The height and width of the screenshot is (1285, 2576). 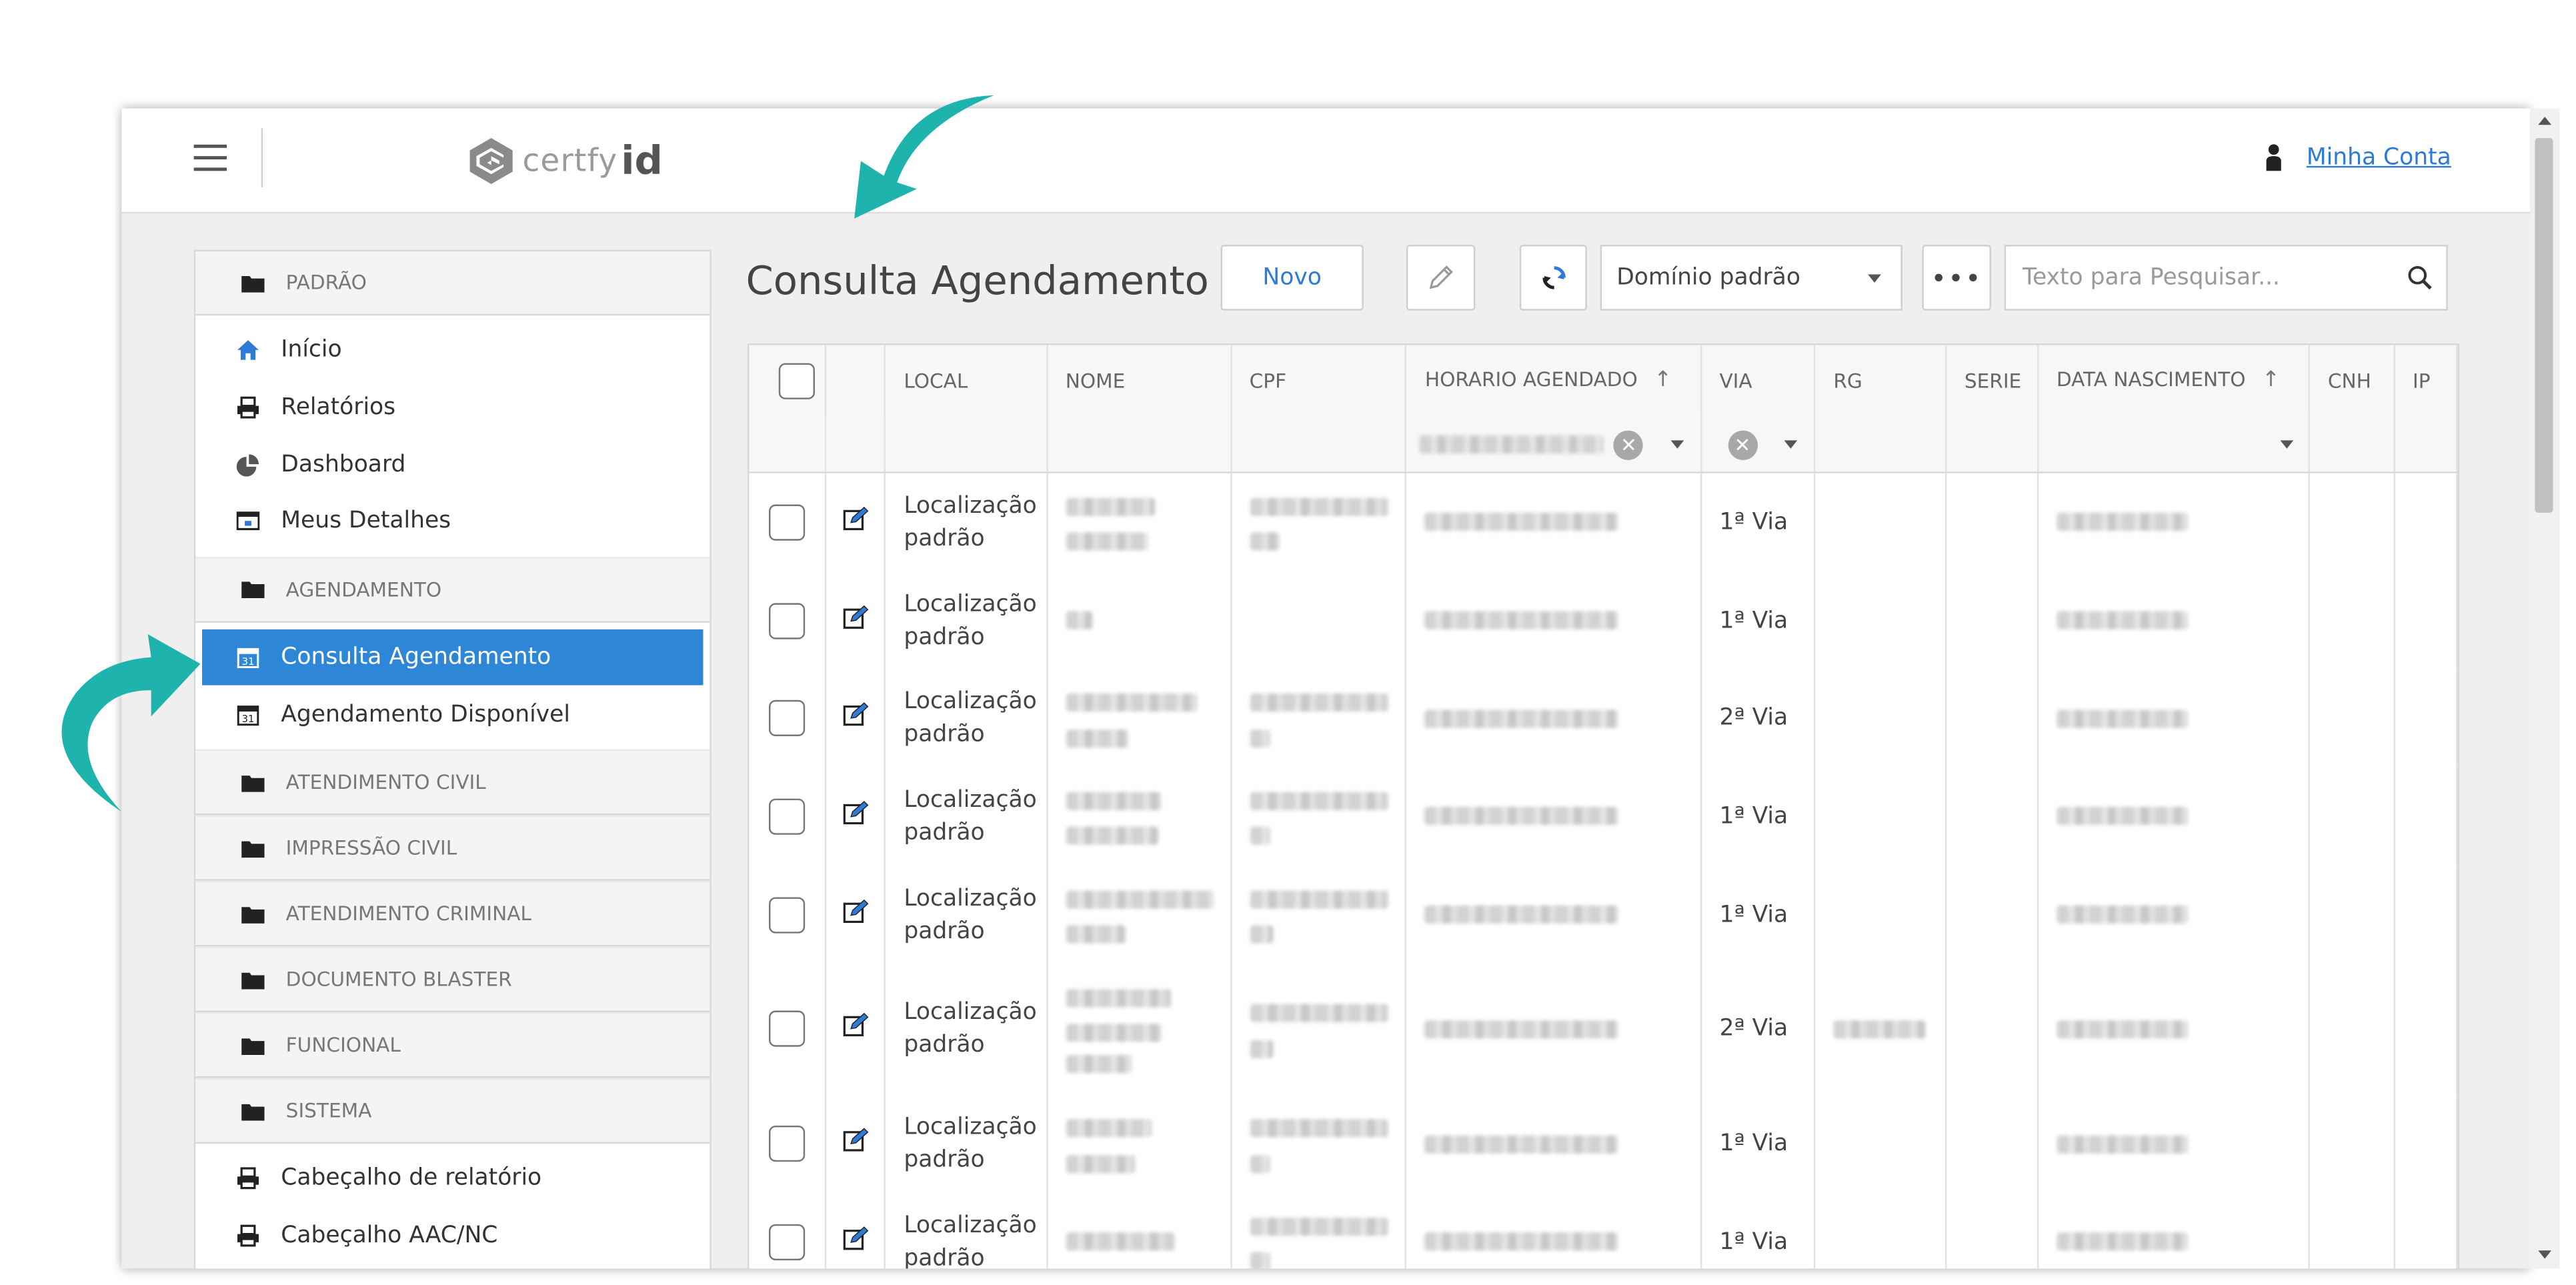 I want to click on sidebar-section-agendamento: AGENDAMENTO, so click(x=452, y=589).